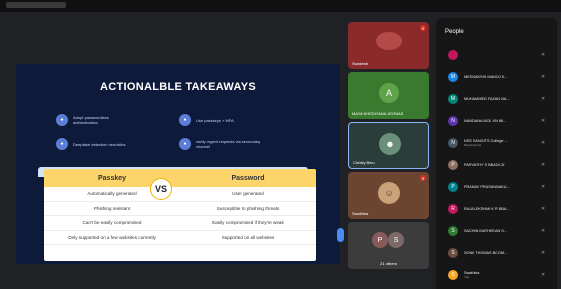 This screenshot has height=289, width=561. What do you see at coordinates (248, 208) in the screenshot?
I see `cell: Susceptible to phishing threats` at bounding box center [248, 208].